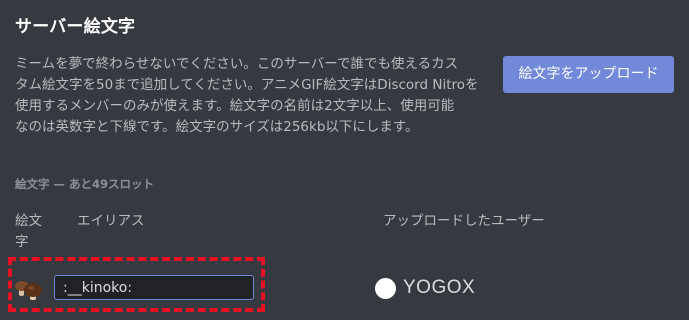 The image size is (689, 320). I want to click on avatar, so click(385, 288).